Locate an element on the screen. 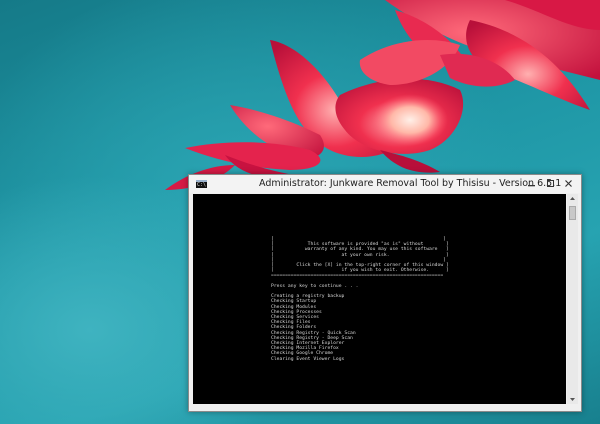 This screenshot has height=424, width=600. close-button is located at coordinates (568, 184).